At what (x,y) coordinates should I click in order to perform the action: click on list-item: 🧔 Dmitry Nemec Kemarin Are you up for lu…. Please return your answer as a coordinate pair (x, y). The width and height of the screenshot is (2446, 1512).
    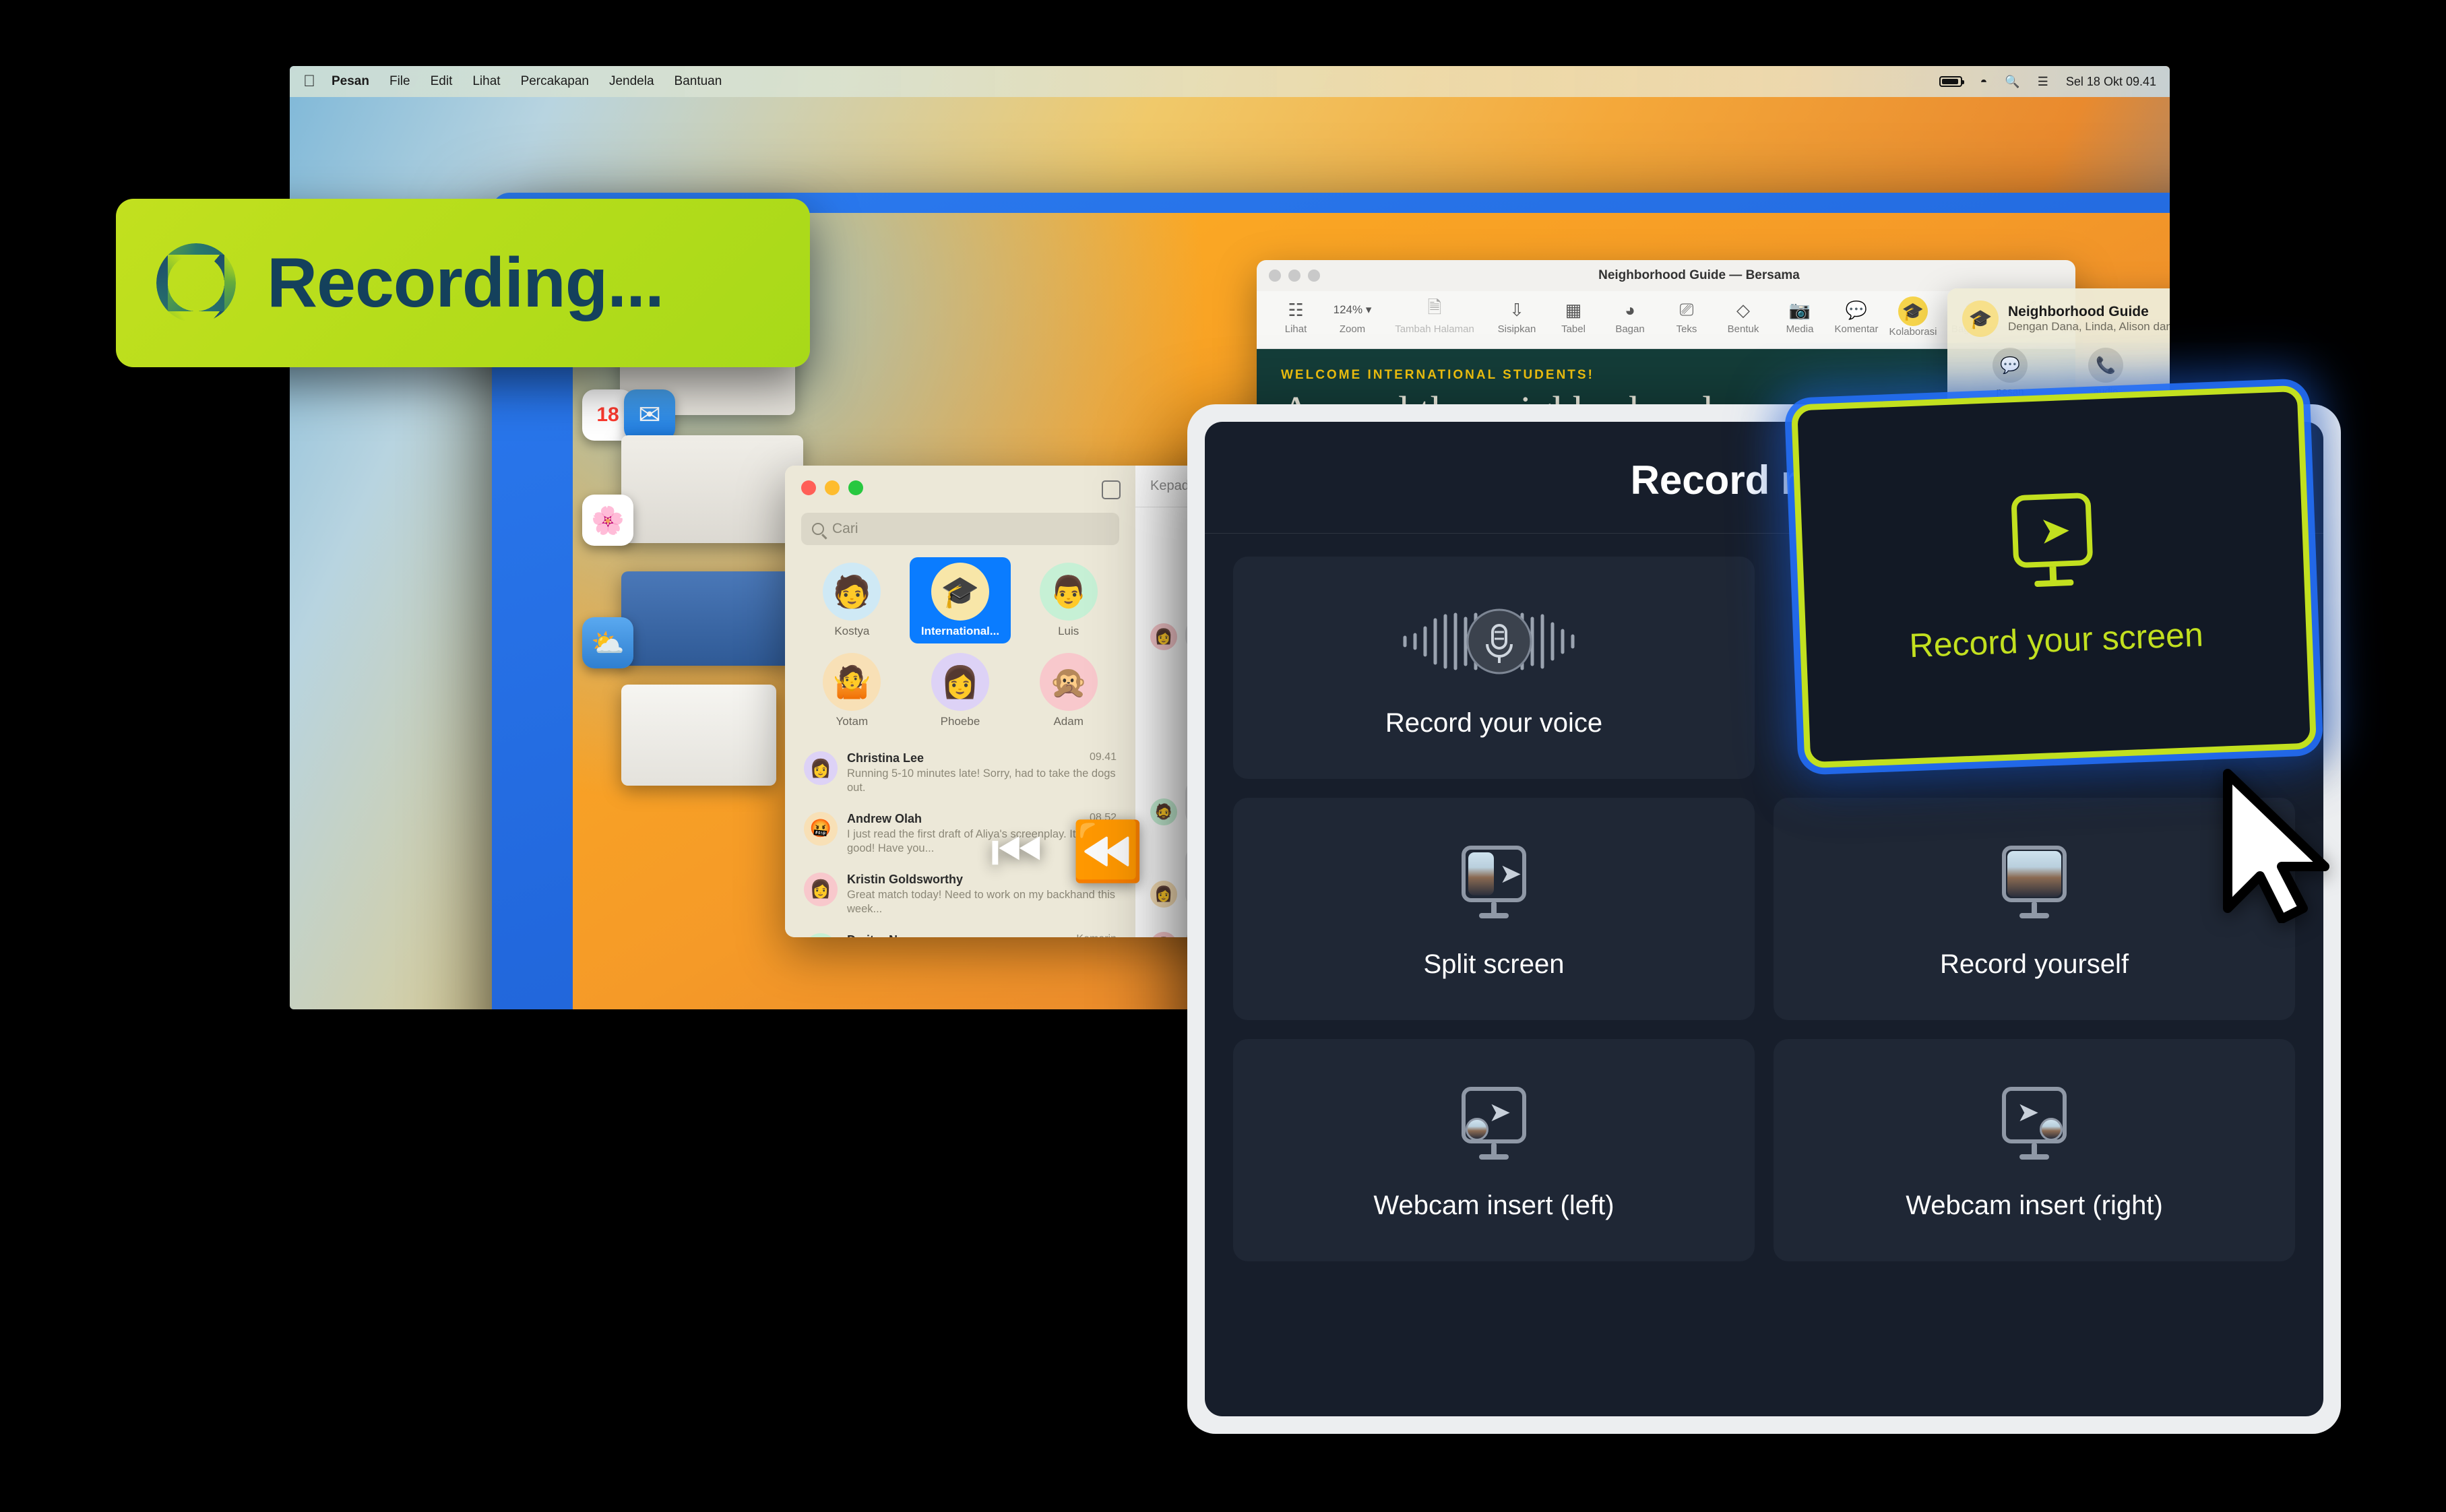
    Looking at the image, I should click on (960, 931).